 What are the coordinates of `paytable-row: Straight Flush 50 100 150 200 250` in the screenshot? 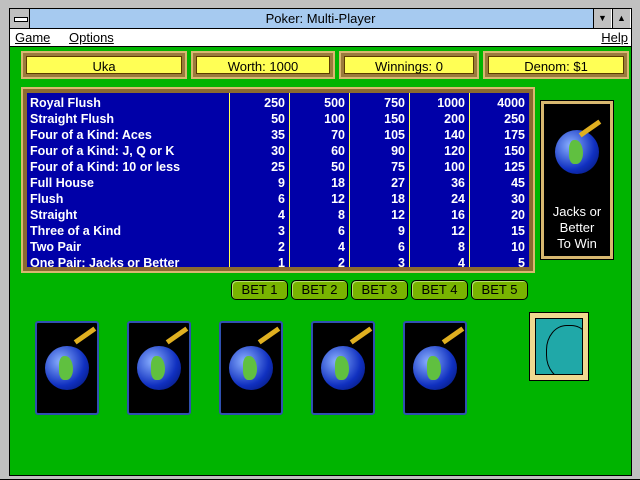 It's located at (278, 119).